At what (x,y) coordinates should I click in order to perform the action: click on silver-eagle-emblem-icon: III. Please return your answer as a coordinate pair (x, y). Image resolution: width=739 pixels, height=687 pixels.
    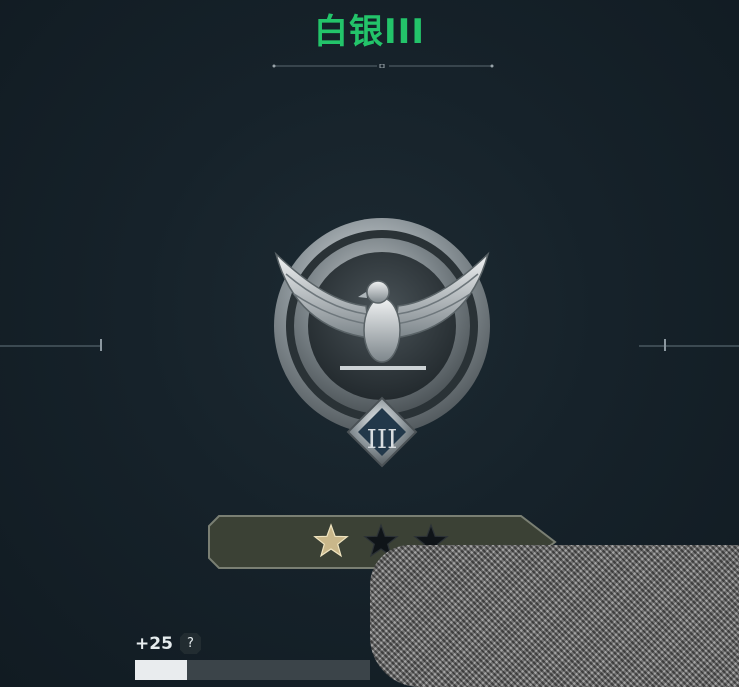
    Looking at the image, I should click on (382, 343).